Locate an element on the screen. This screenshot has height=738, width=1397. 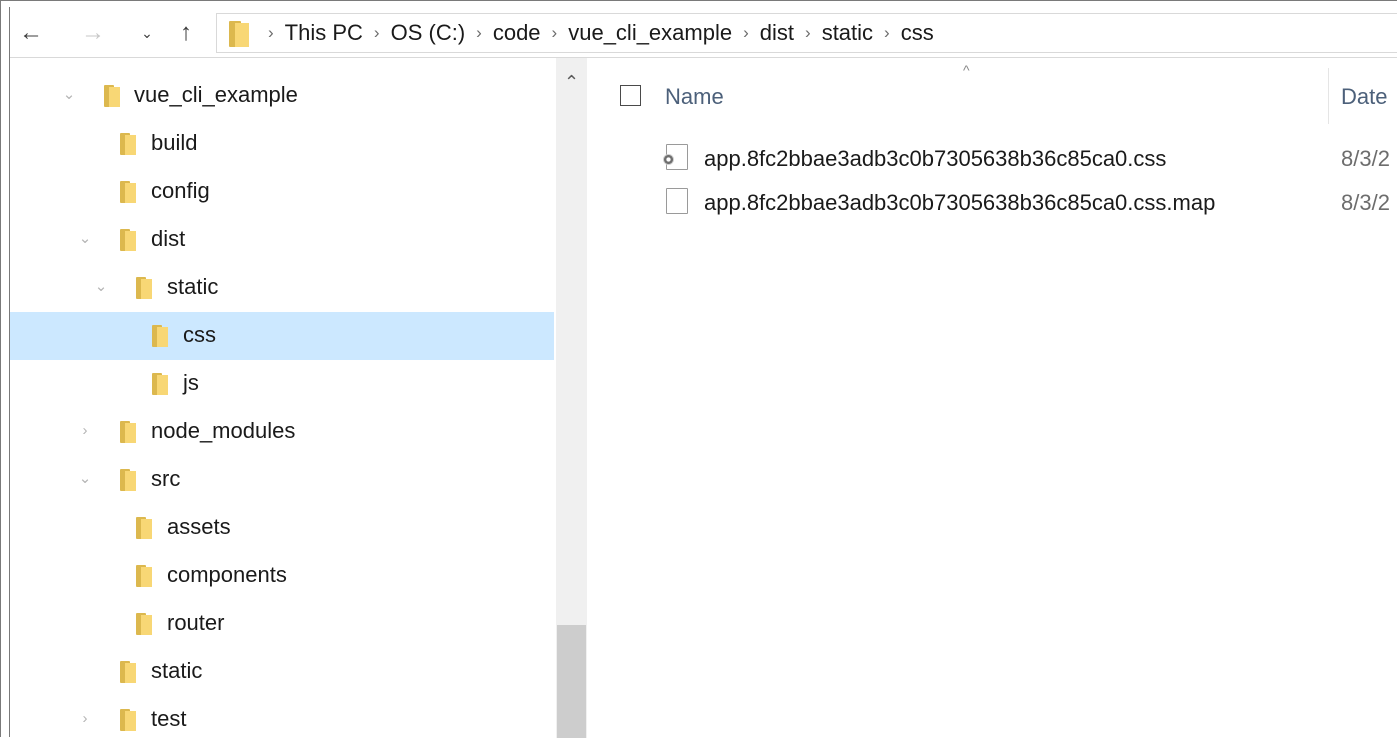
tree-item-vue-cli-example: ⌄ vue_cli_example is located at coordinates (282, 96).